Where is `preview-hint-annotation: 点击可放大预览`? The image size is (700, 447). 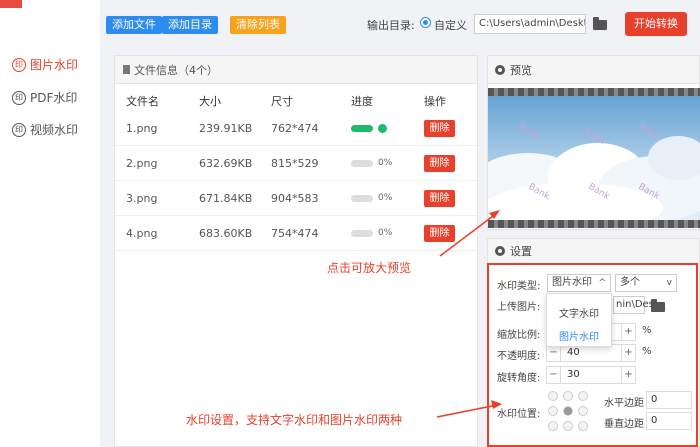
preview-hint-annotation: 点击可放大预览 is located at coordinates (369, 268).